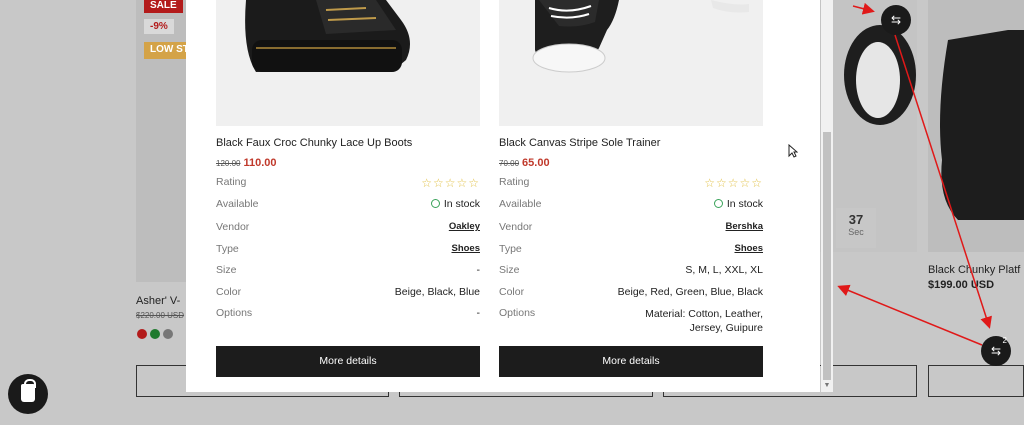 This screenshot has height=425, width=1024. Describe the element at coordinates (724, 270) in the screenshot. I see `size-value: S, M, L, XXL, XL` at that location.